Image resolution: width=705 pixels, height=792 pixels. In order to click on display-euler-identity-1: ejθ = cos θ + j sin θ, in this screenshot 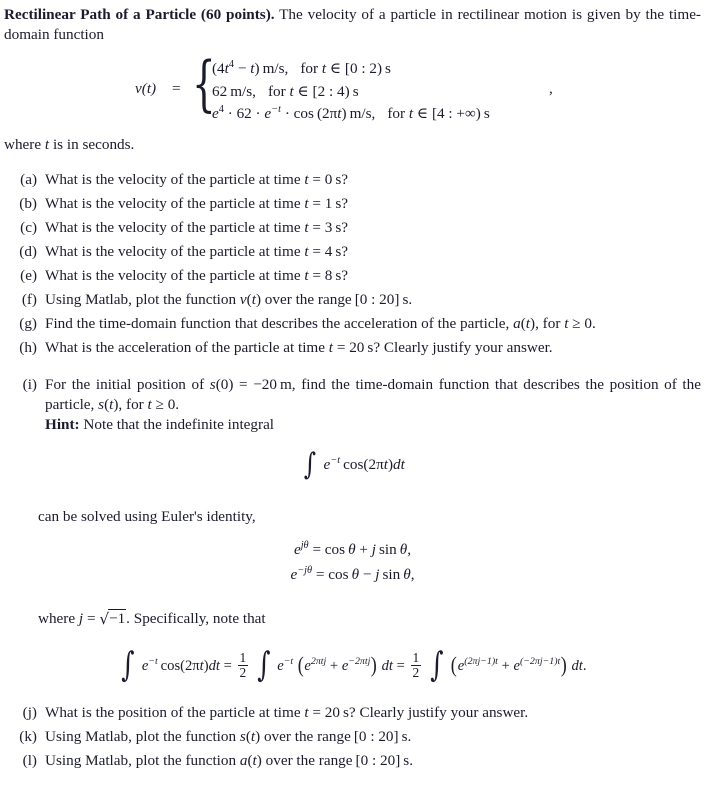, I will do `click(352, 548)`.